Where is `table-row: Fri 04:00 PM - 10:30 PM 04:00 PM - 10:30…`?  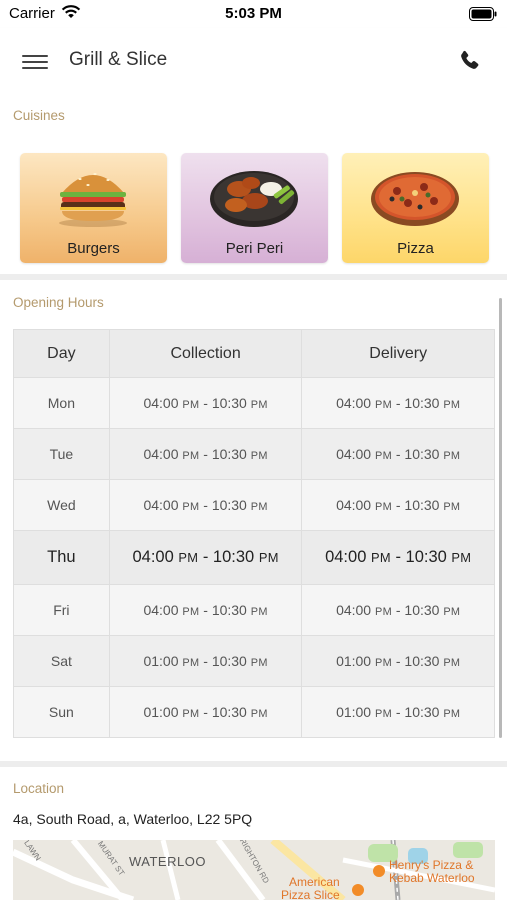 table-row: Fri 04:00 PM - 10:30 PM 04:00 PM - 10:30… is located at coordinates (254, 610).